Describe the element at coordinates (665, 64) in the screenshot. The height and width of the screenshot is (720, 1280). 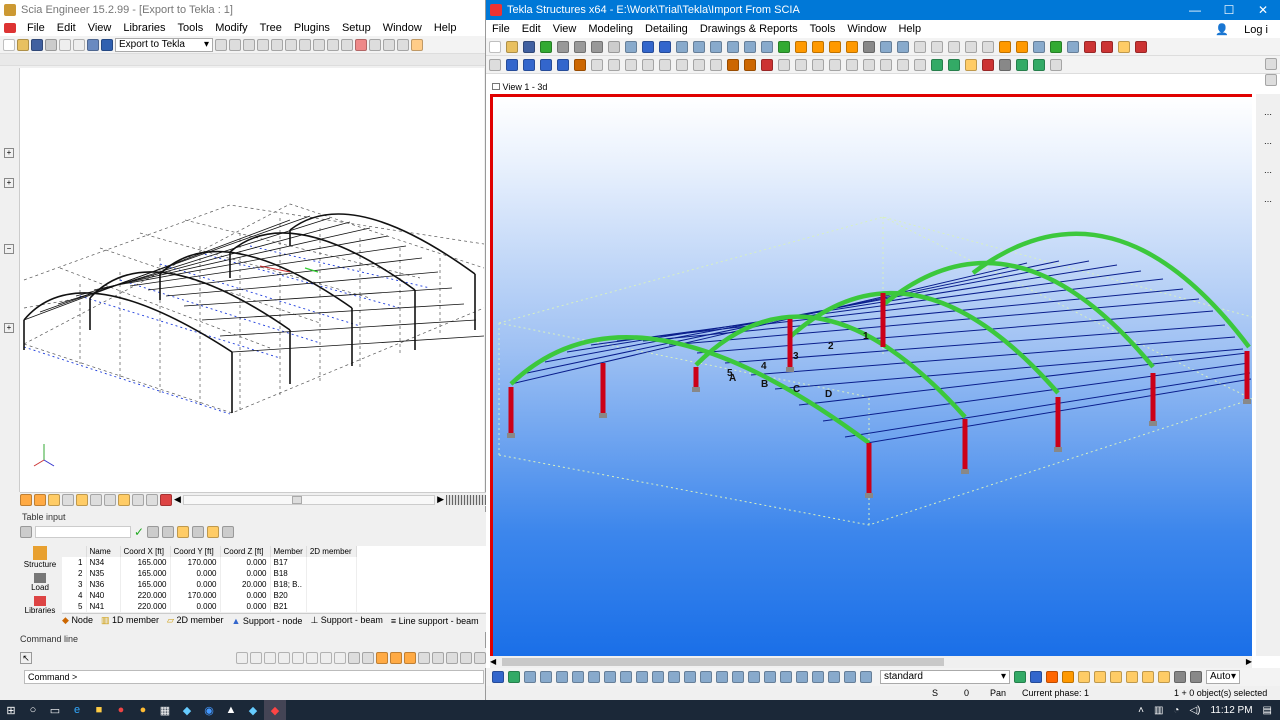
I see `cut-line-icon` at that location.